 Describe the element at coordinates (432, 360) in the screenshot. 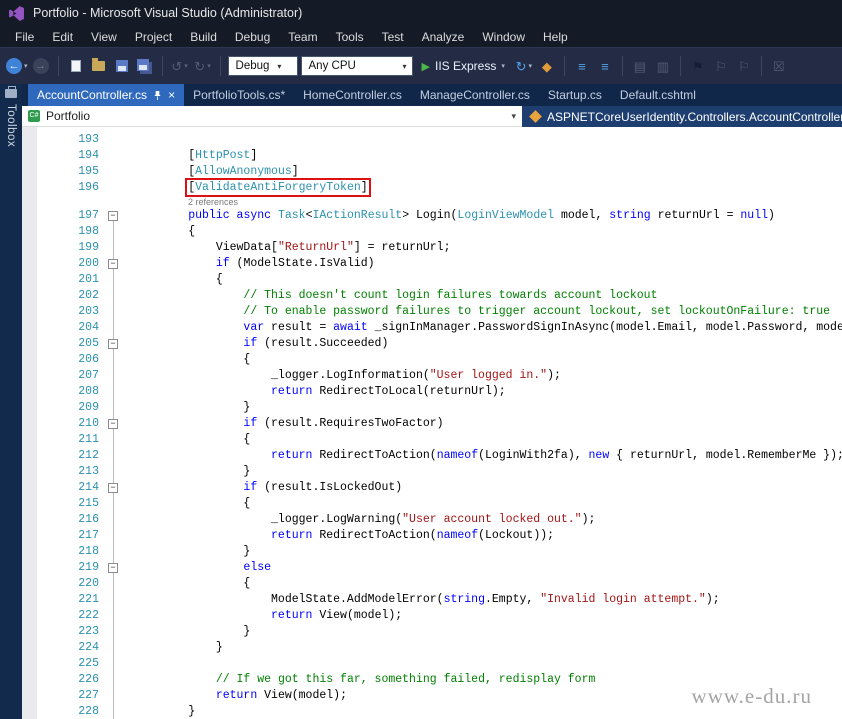

I see `code-line: 206 {` at that location.